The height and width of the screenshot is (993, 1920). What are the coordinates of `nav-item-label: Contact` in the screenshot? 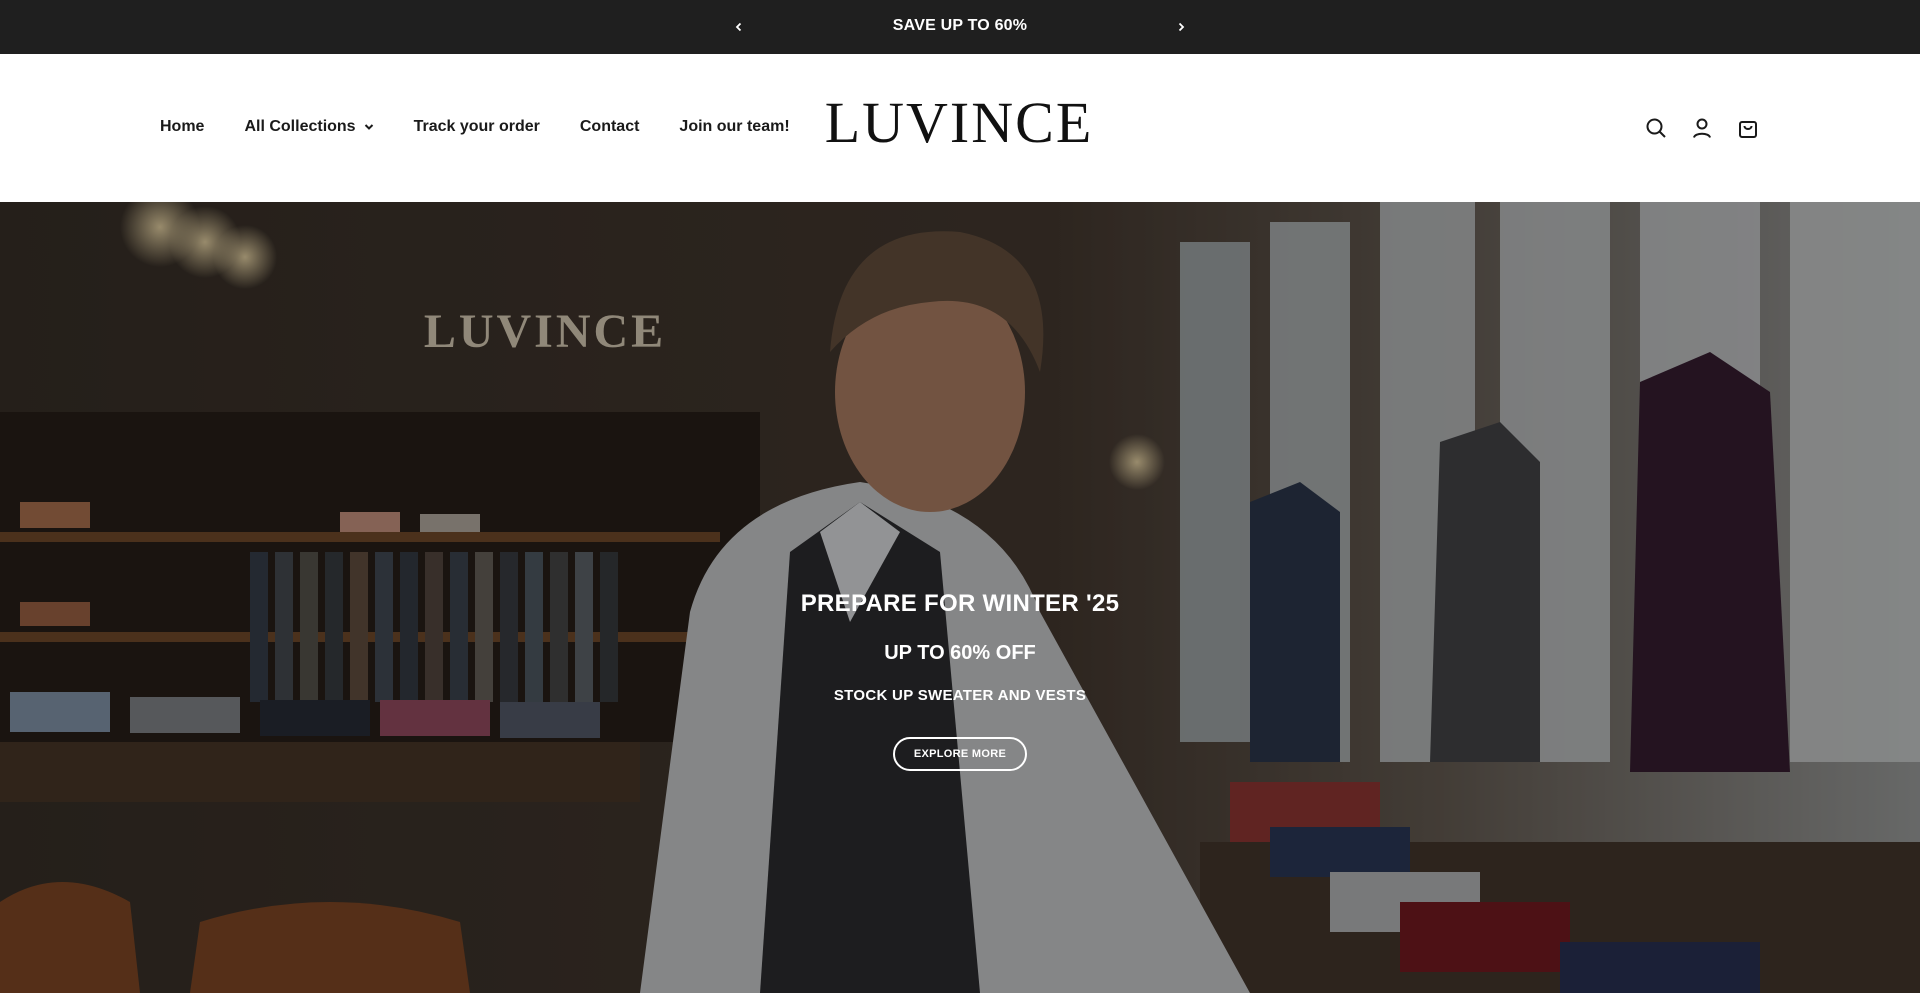 It's located at (609, 126).